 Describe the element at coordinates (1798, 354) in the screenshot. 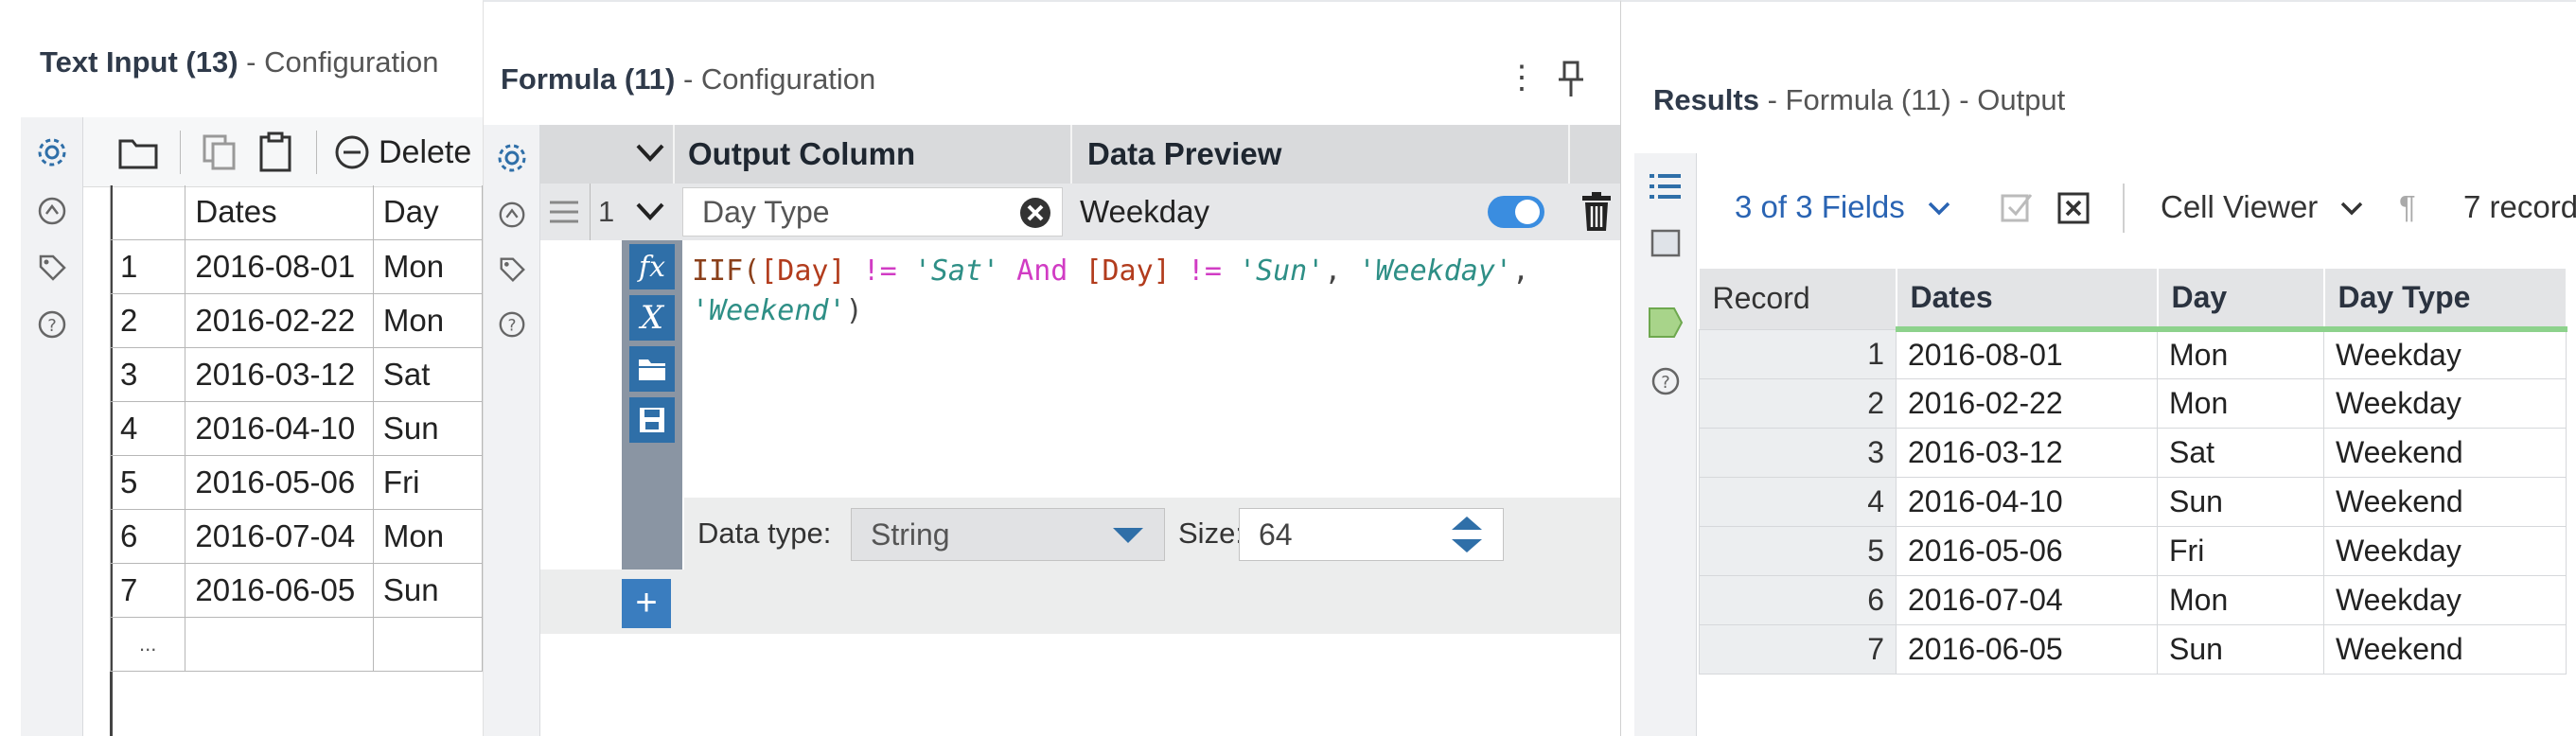

I see `record-number-cell: 1` at that location.